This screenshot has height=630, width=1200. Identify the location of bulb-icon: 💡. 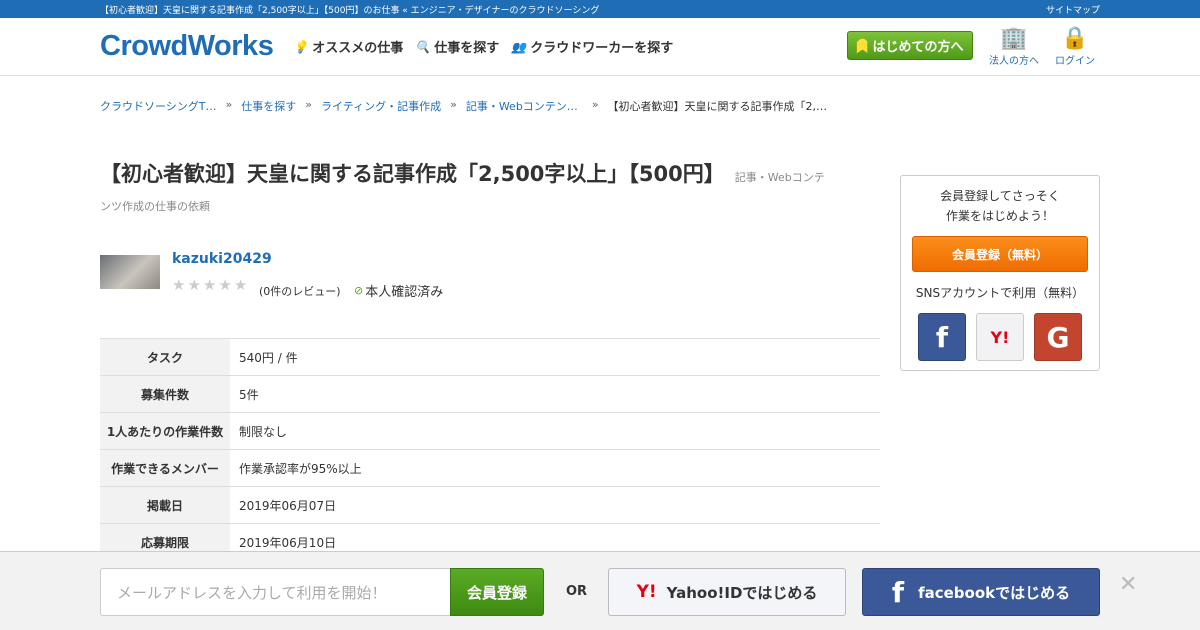
(301, 46).